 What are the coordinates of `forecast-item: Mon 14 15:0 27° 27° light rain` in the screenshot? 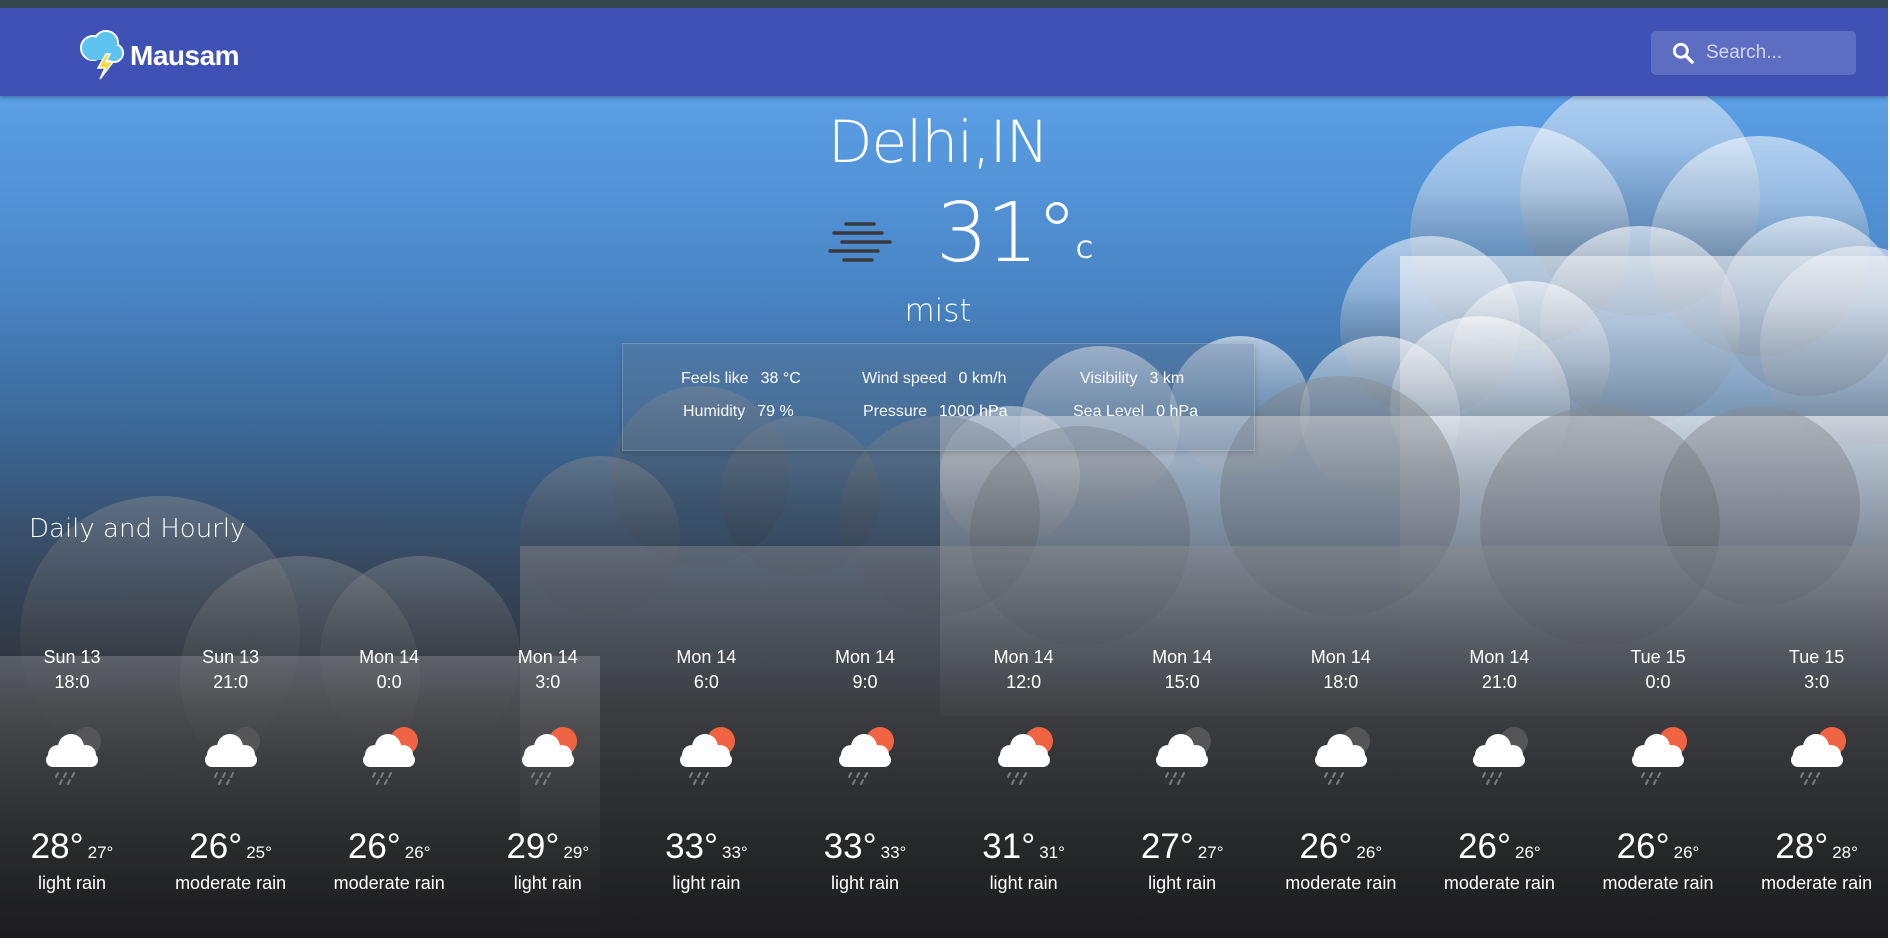 It's located at (1182, 769).